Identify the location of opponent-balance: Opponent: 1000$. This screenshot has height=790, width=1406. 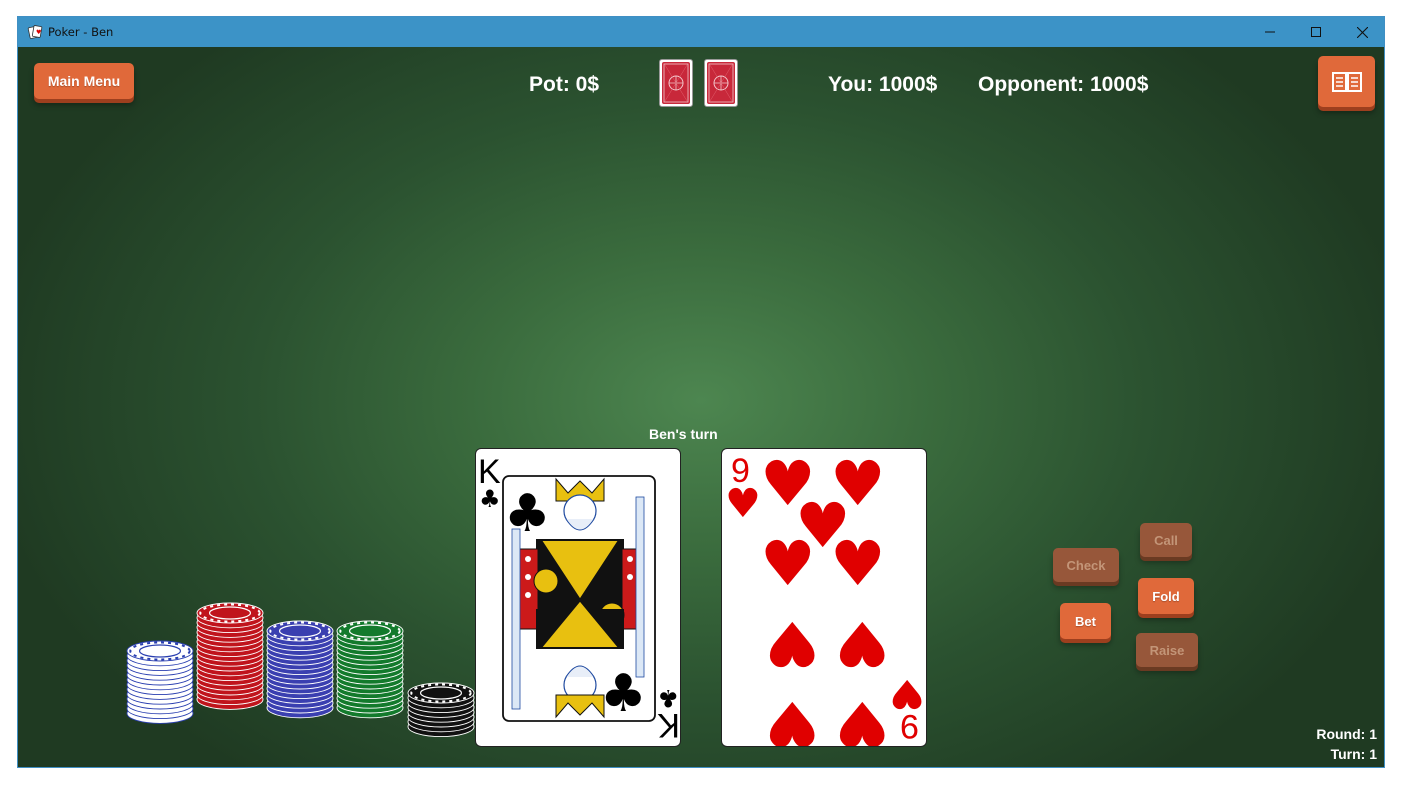
(1063, 84).